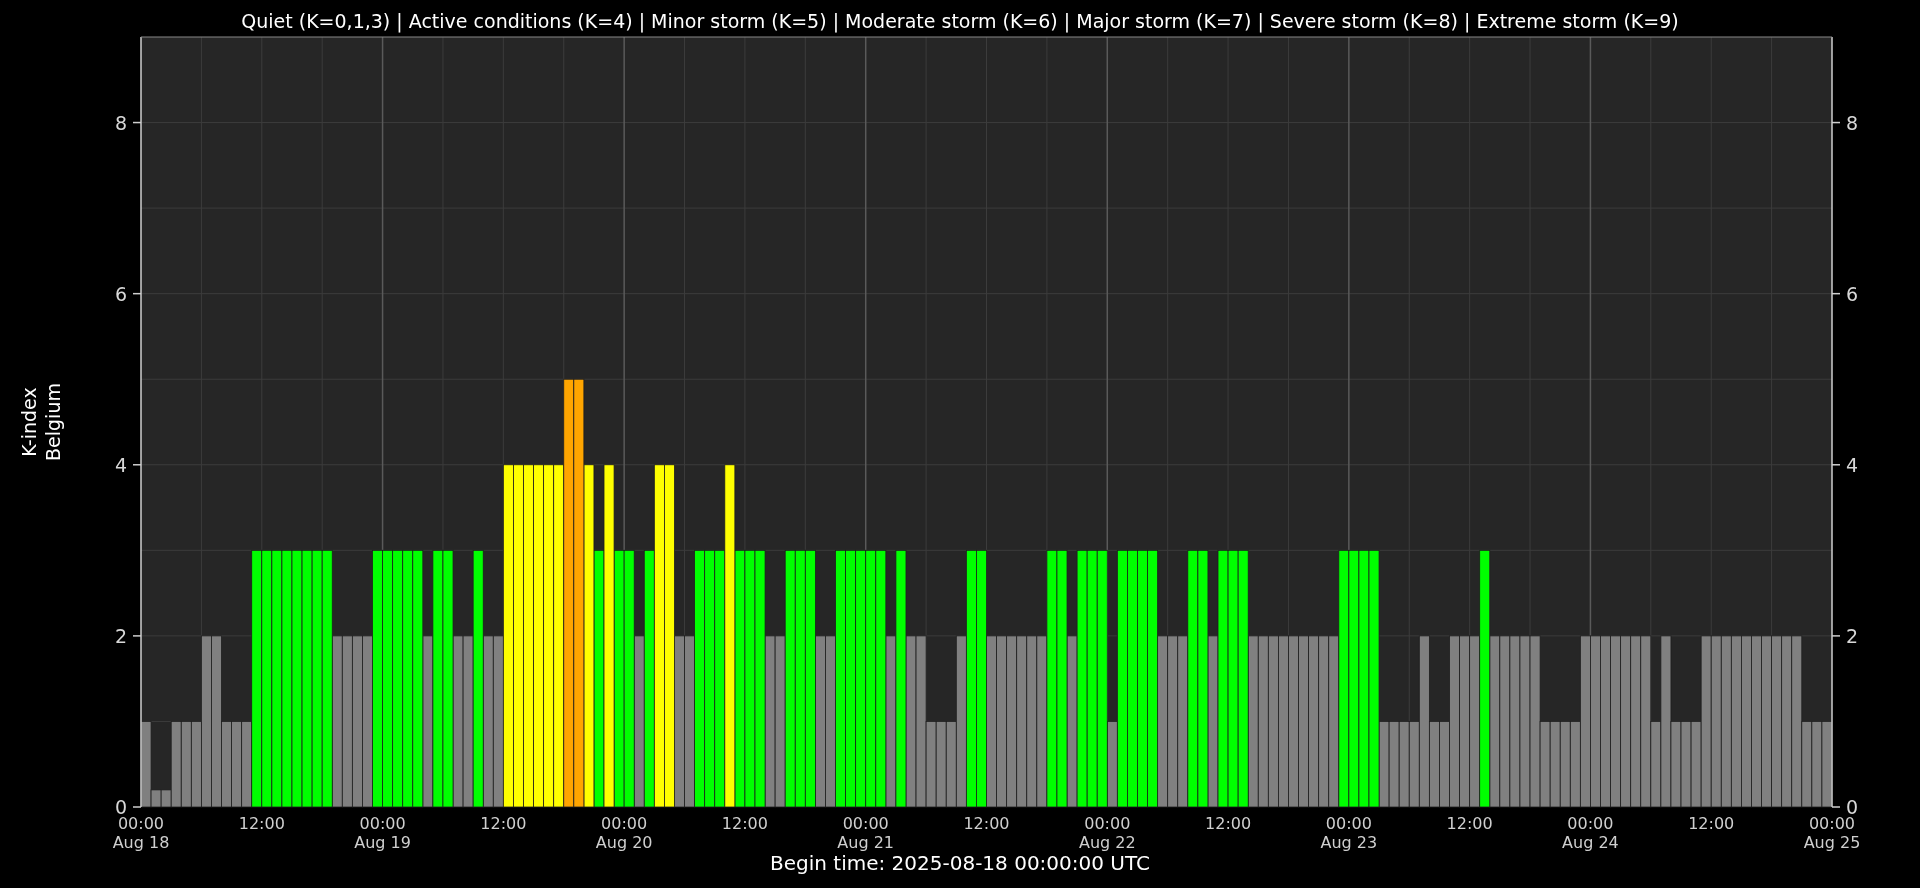  Describe the element at coordinates (1107, 833) in the screenshot. I see `x-tick-label: 00:00 Aug 22` at that location.